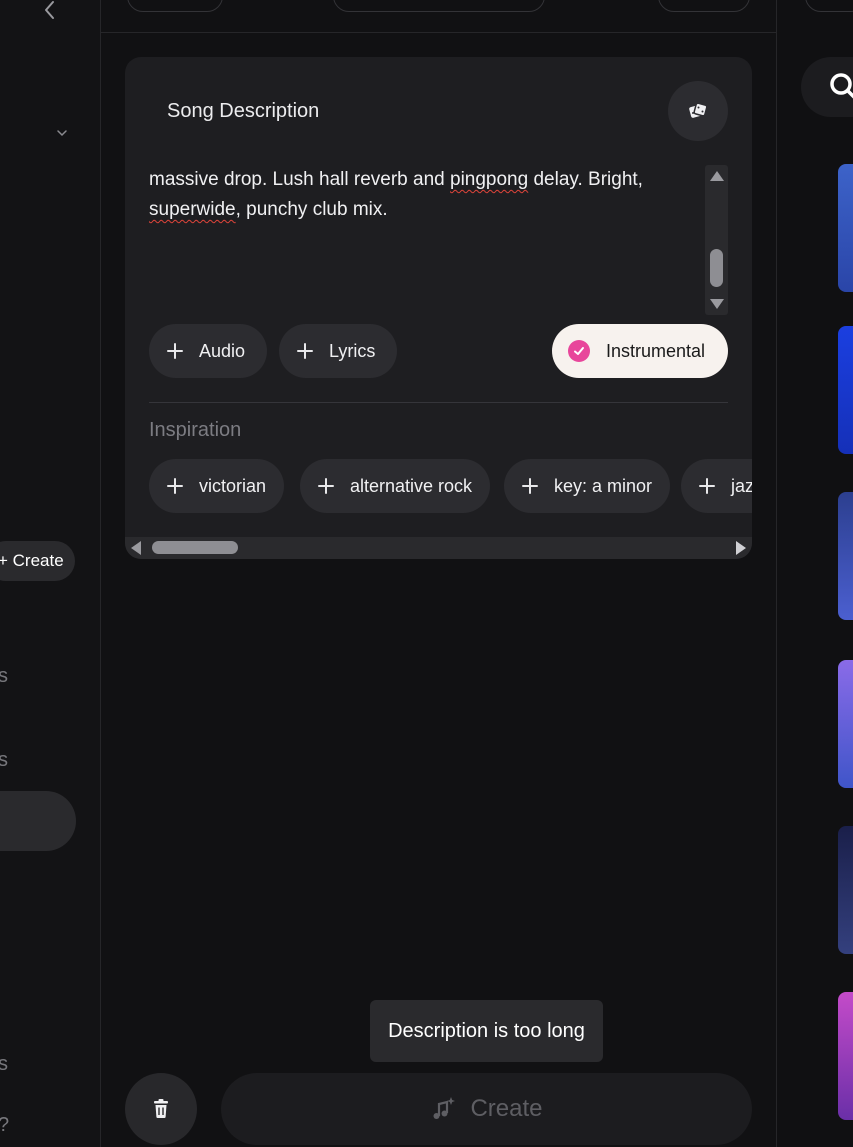 The image size is (853, 1147). I want to click on instrumental-toggle: Instrumental, so click(640, 351).